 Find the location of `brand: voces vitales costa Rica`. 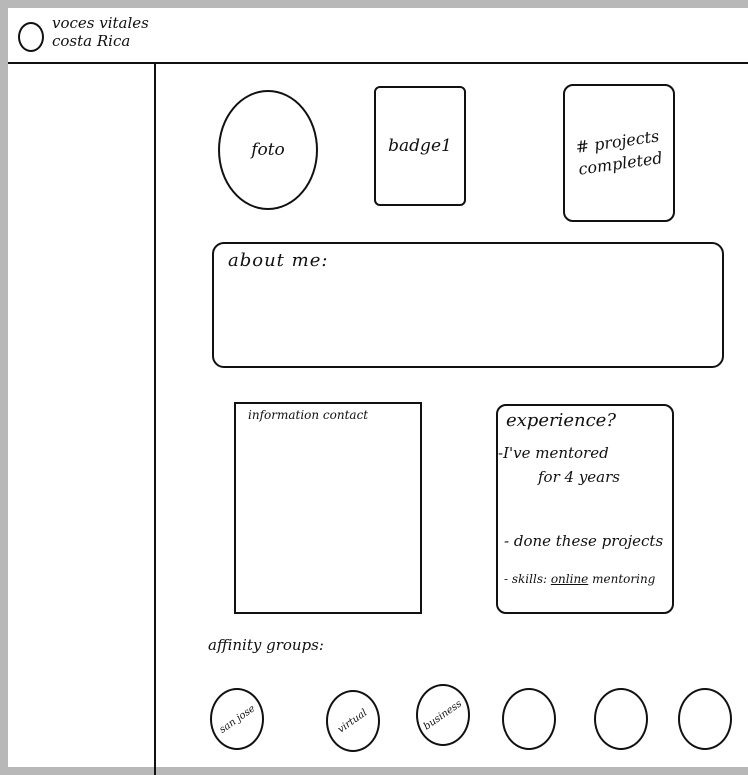

brand: voces vitales costa Rica is located at coordinates (88, 36).